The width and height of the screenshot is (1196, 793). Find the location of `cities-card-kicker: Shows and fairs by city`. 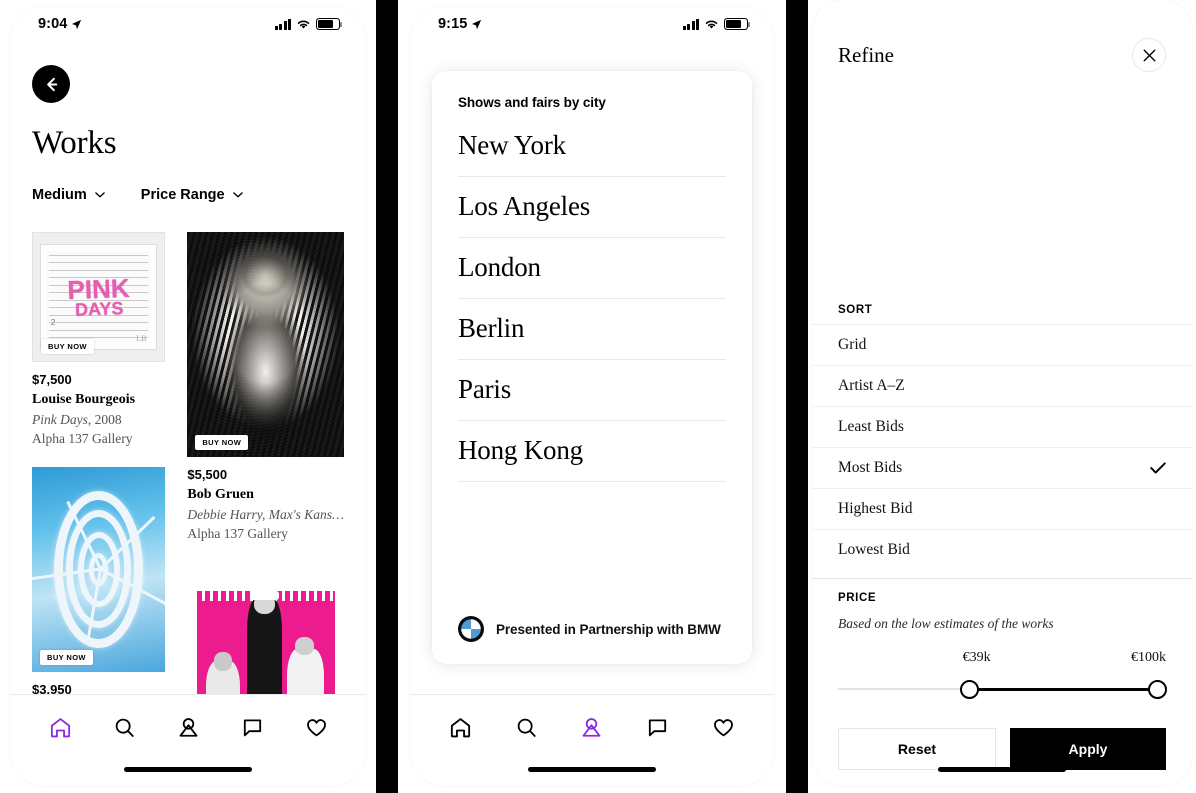

cities-card-kicker: Shows and fairs by city is located at coordinates (532, 102).